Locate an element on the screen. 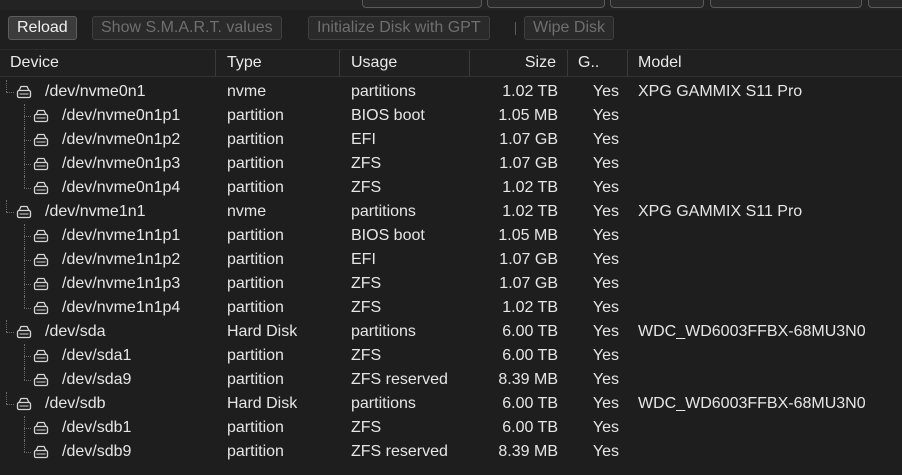 The height and width of the screenshot is (475, 902). column-header-type: Type is located at coordinates (278, 63).